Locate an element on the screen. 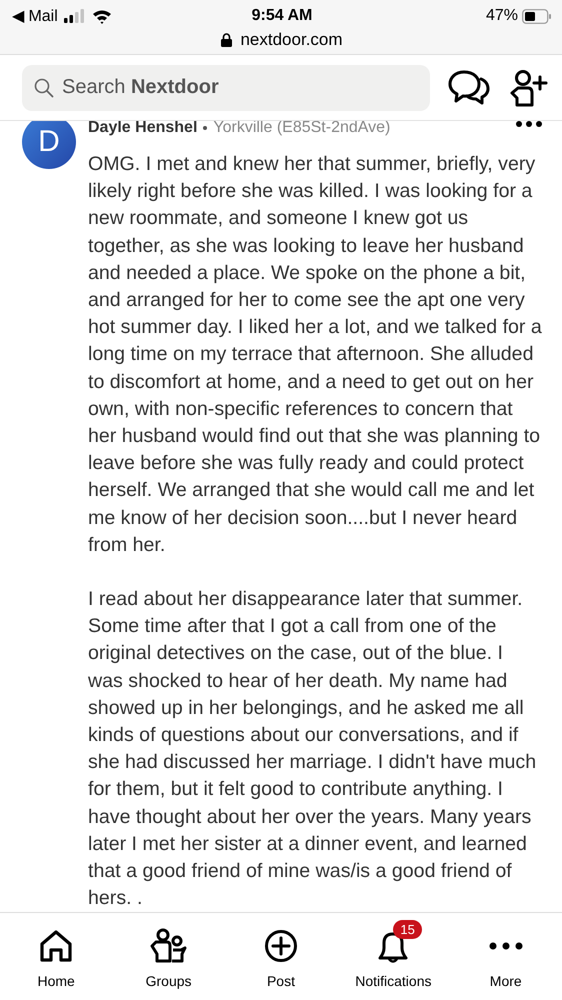 The image size is (562, 1000). more-icon is located at coordinates (505, 946).